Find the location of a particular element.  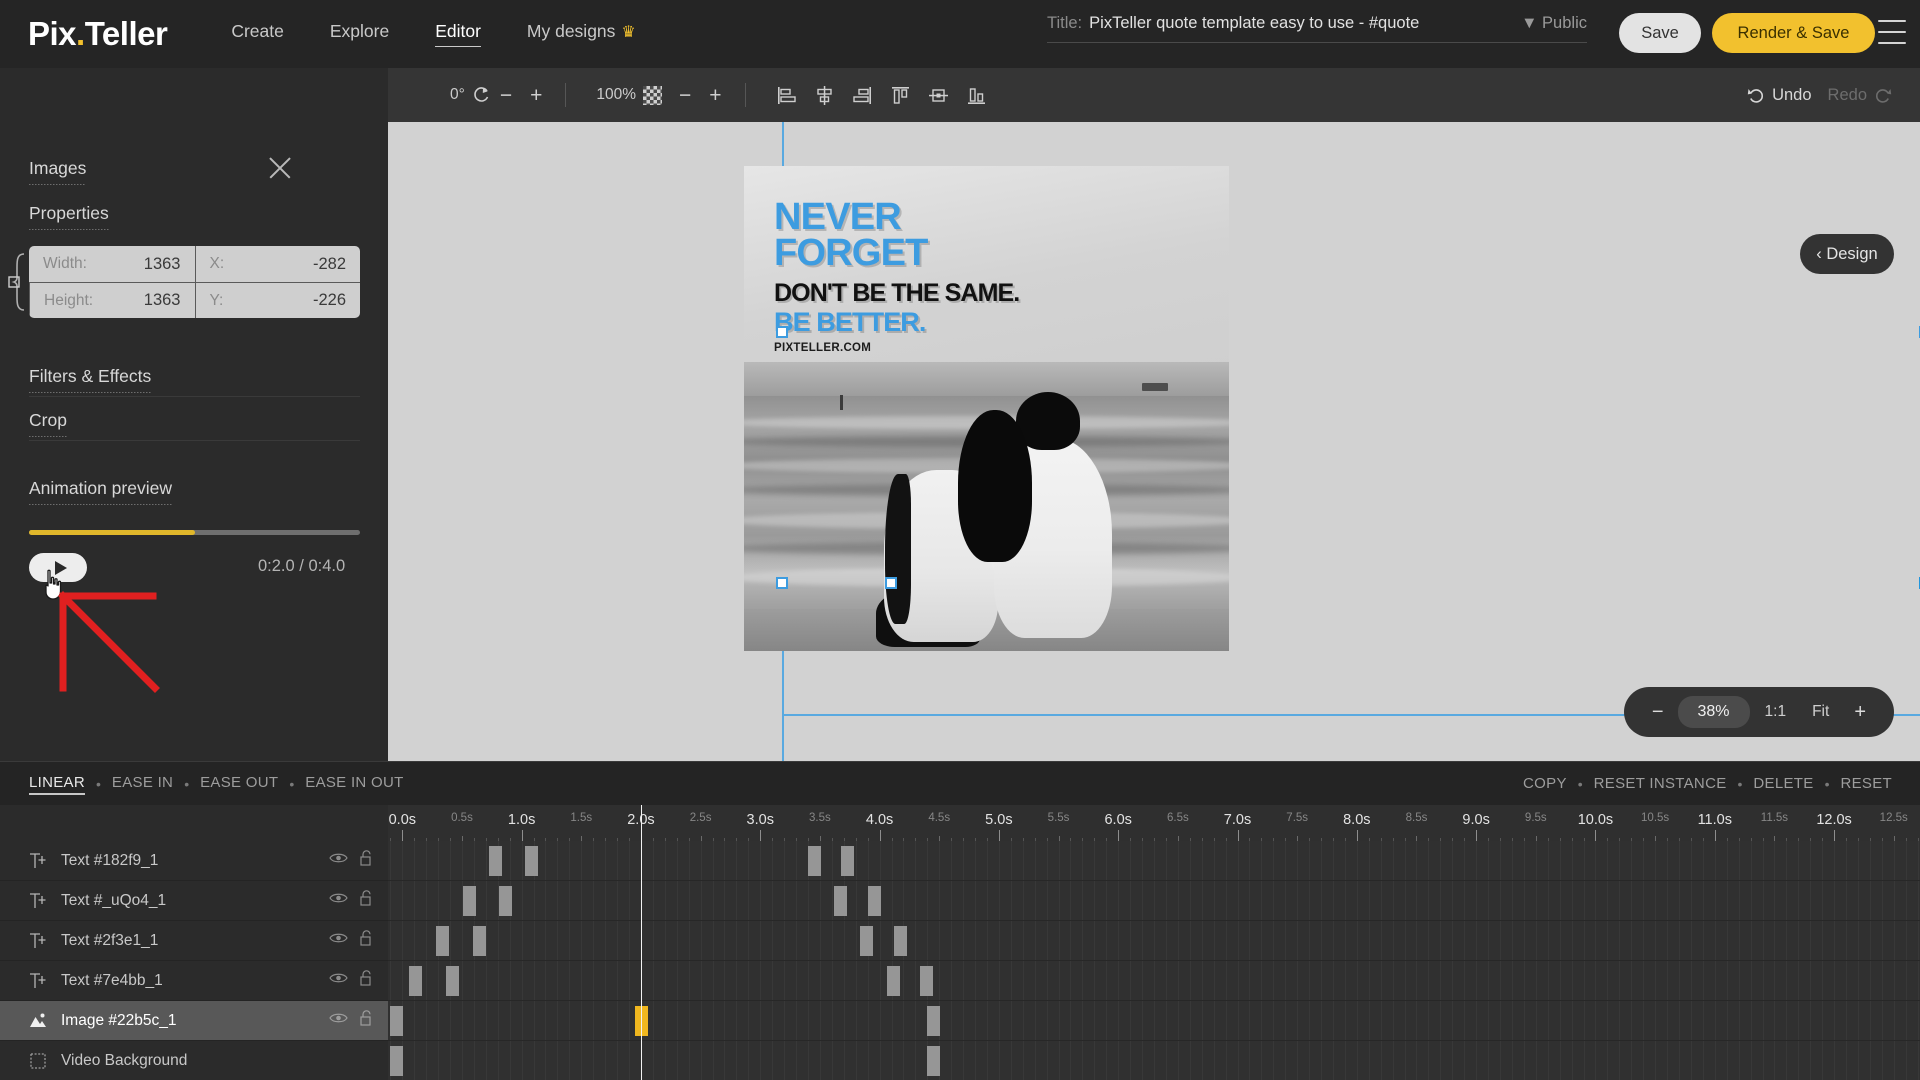

timeline-playhead is located at coordinates (641, 960).